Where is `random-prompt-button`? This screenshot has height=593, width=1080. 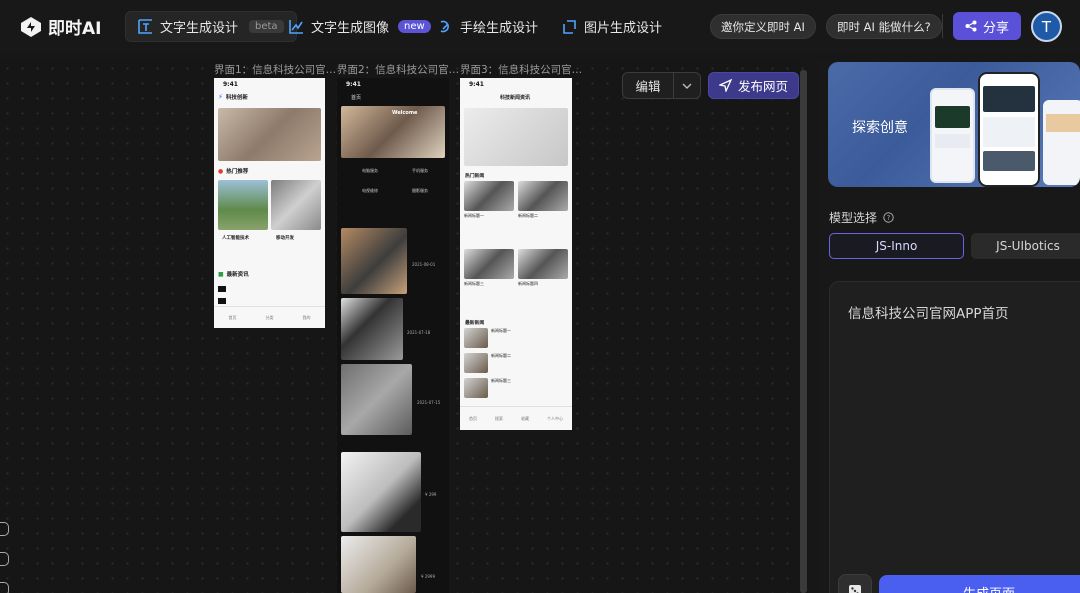
random-prompt-button is located at coordinates (855, 583).